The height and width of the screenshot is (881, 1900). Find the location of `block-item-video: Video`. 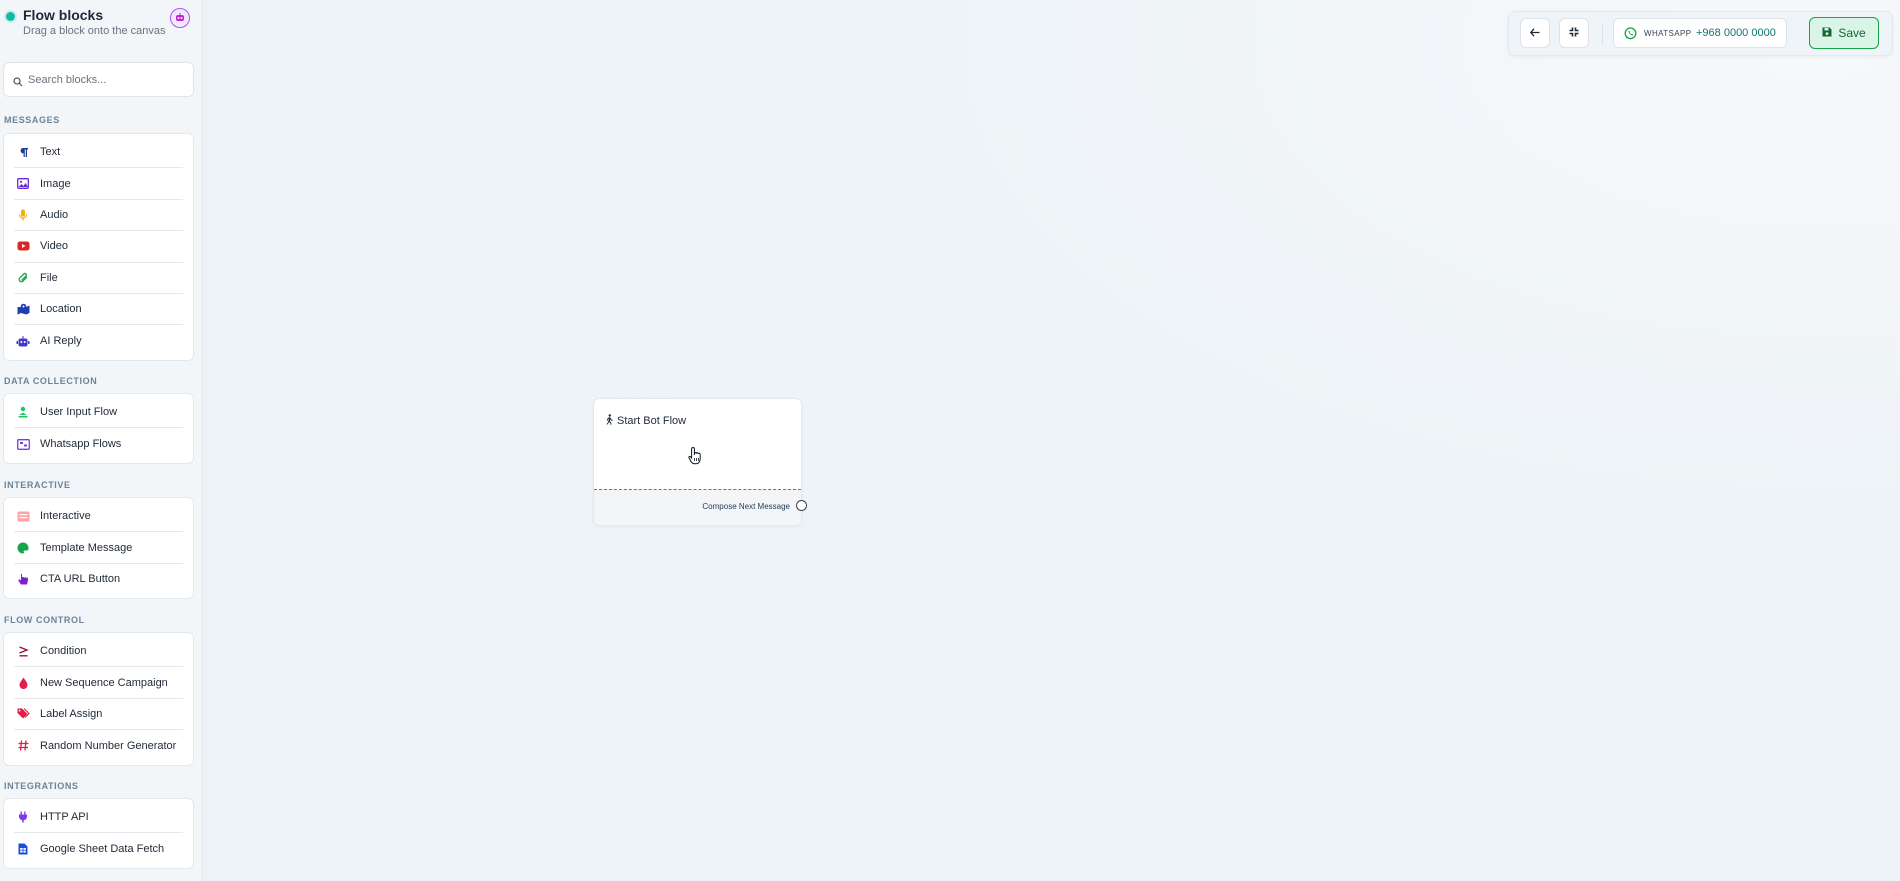

block-item-video: Video is located at coordinates (98, 247).